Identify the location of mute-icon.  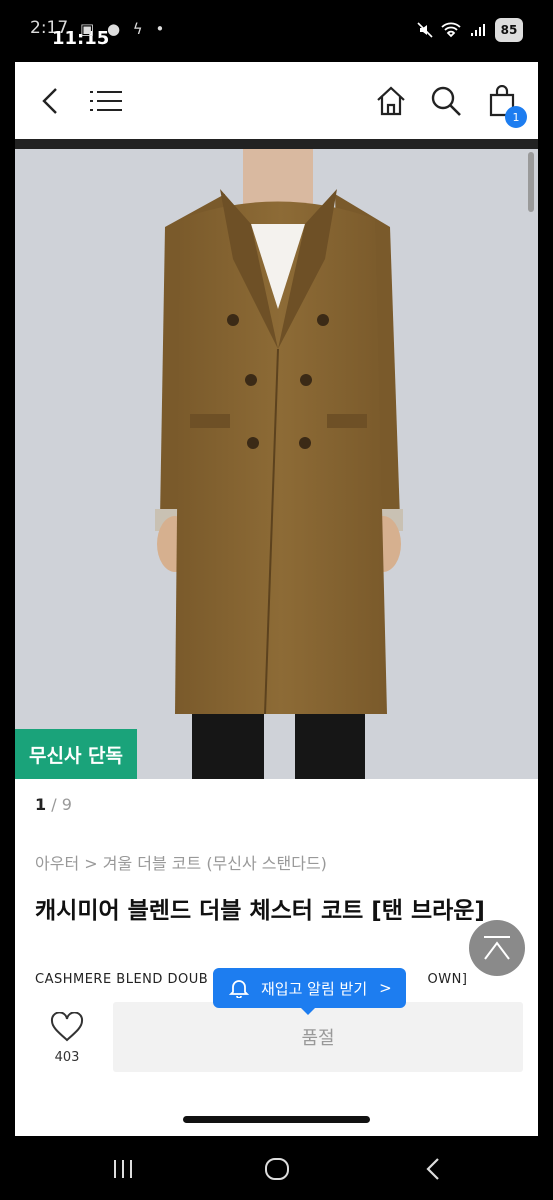
(425, 30).